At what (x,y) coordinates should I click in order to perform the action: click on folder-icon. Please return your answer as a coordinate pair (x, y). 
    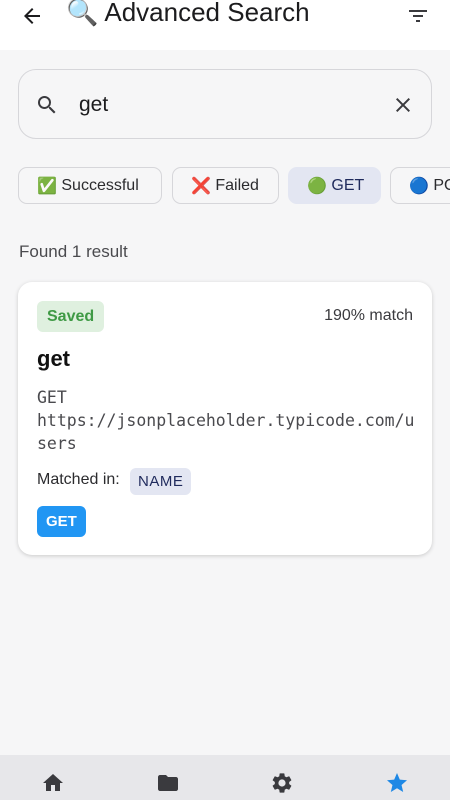
    Looking at the image, I should click on (168, 783).